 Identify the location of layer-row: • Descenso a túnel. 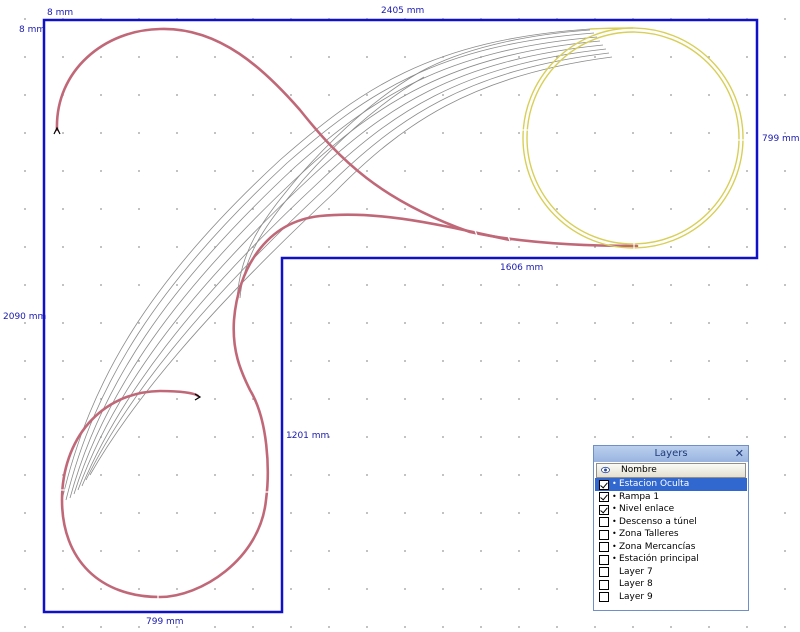
(671, 522).